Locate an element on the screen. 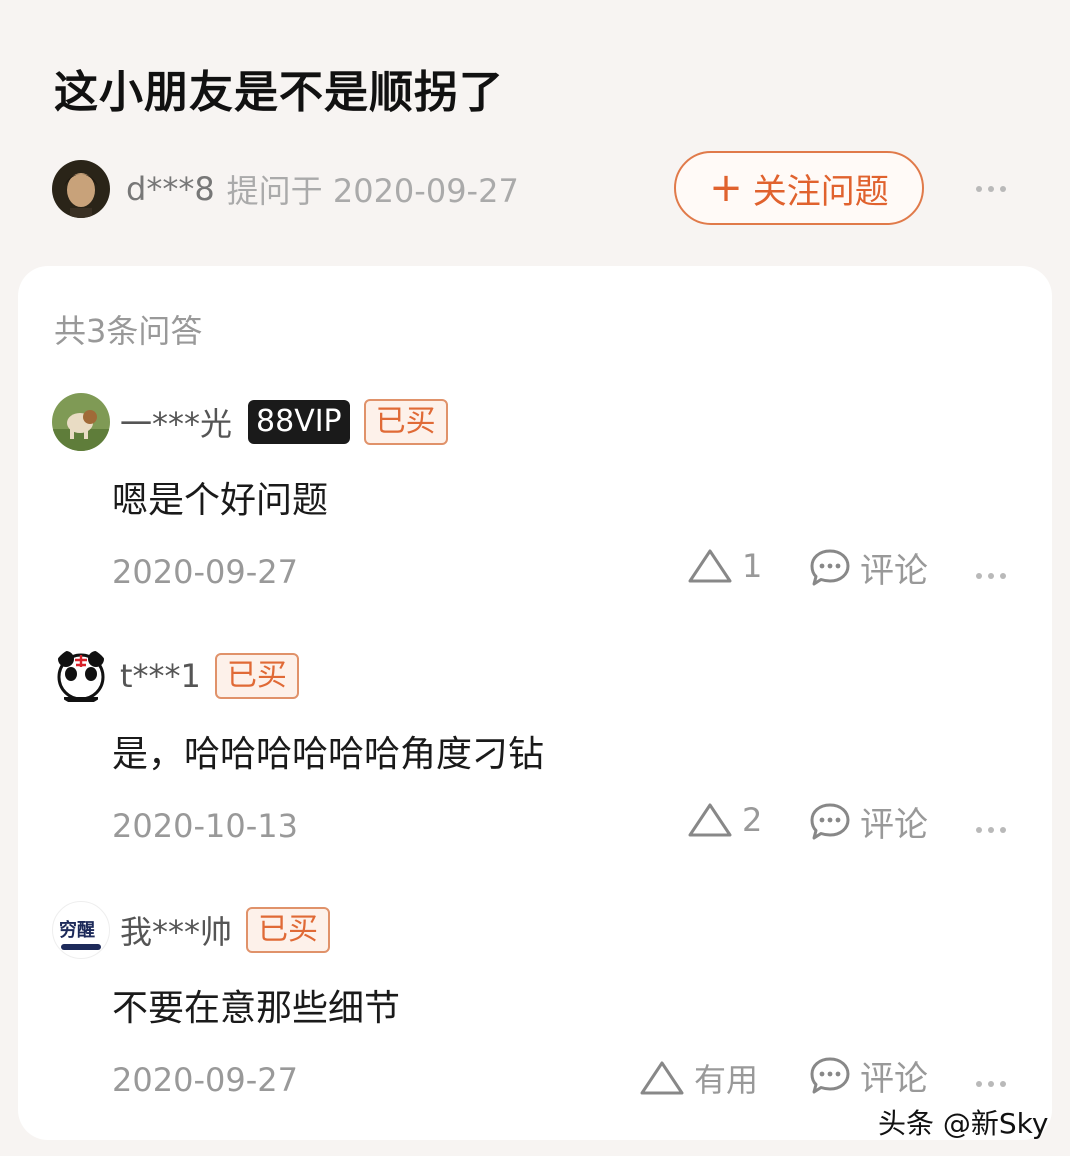 The image size is (1070, 1156). dog-avatar-image is located at coordinates (81, 422).